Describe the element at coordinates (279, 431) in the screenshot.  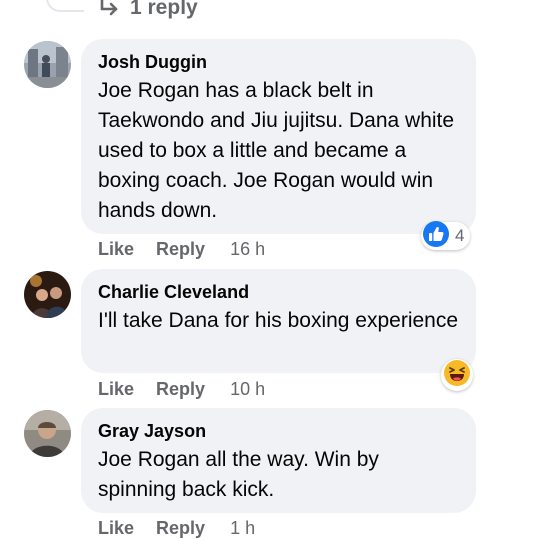
I see `comment-author: Gray Jayson` at that location.